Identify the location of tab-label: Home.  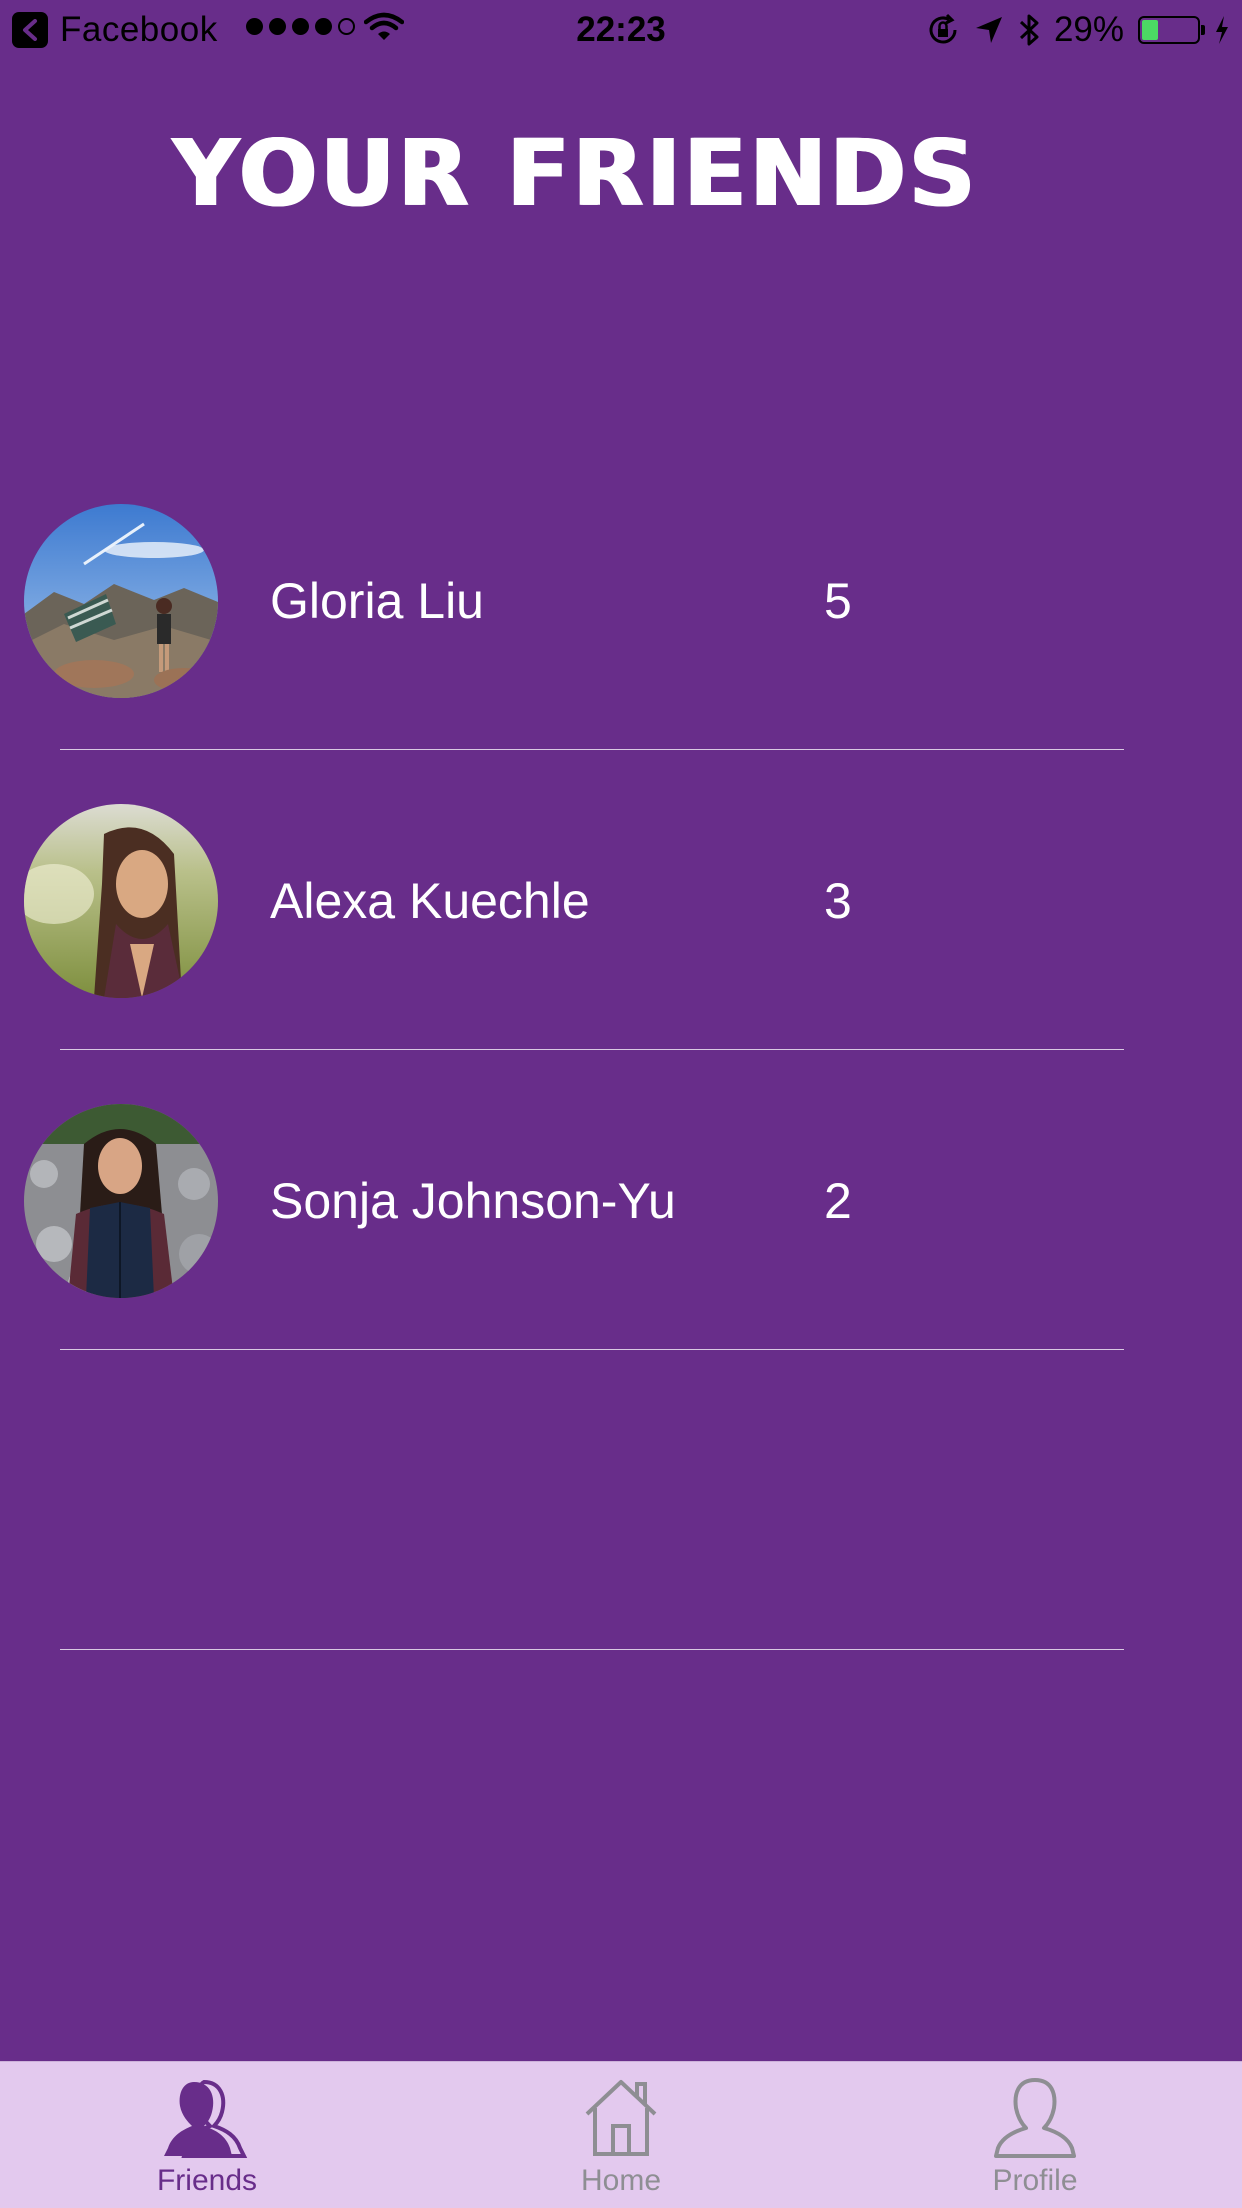
(621, 2180).